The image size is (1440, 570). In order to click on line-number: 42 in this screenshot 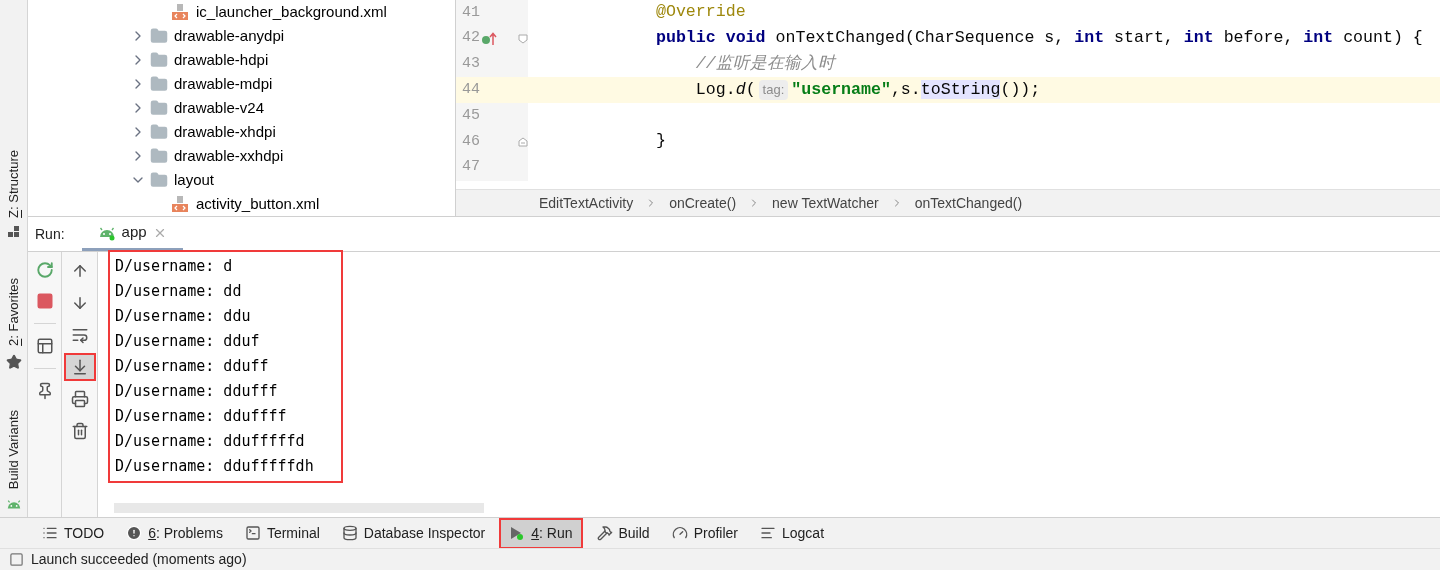, I will do `click(470, 38)`.